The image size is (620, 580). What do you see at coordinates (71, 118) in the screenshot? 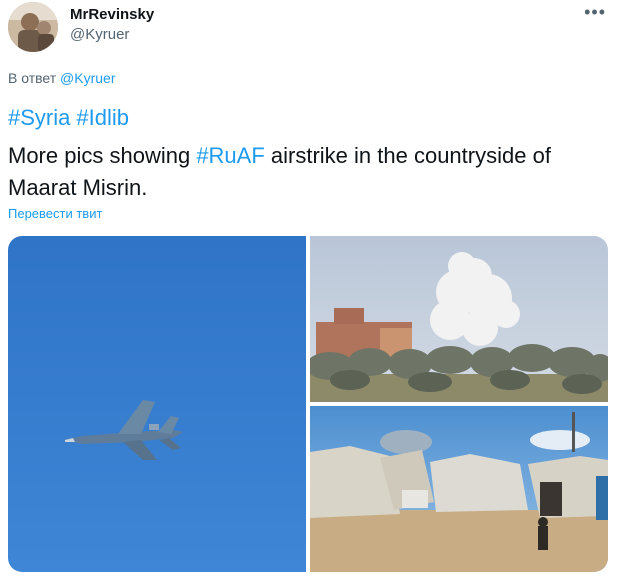
I see `hashtag-line: #Syria #Idlib` at bounding box center [71, 118].